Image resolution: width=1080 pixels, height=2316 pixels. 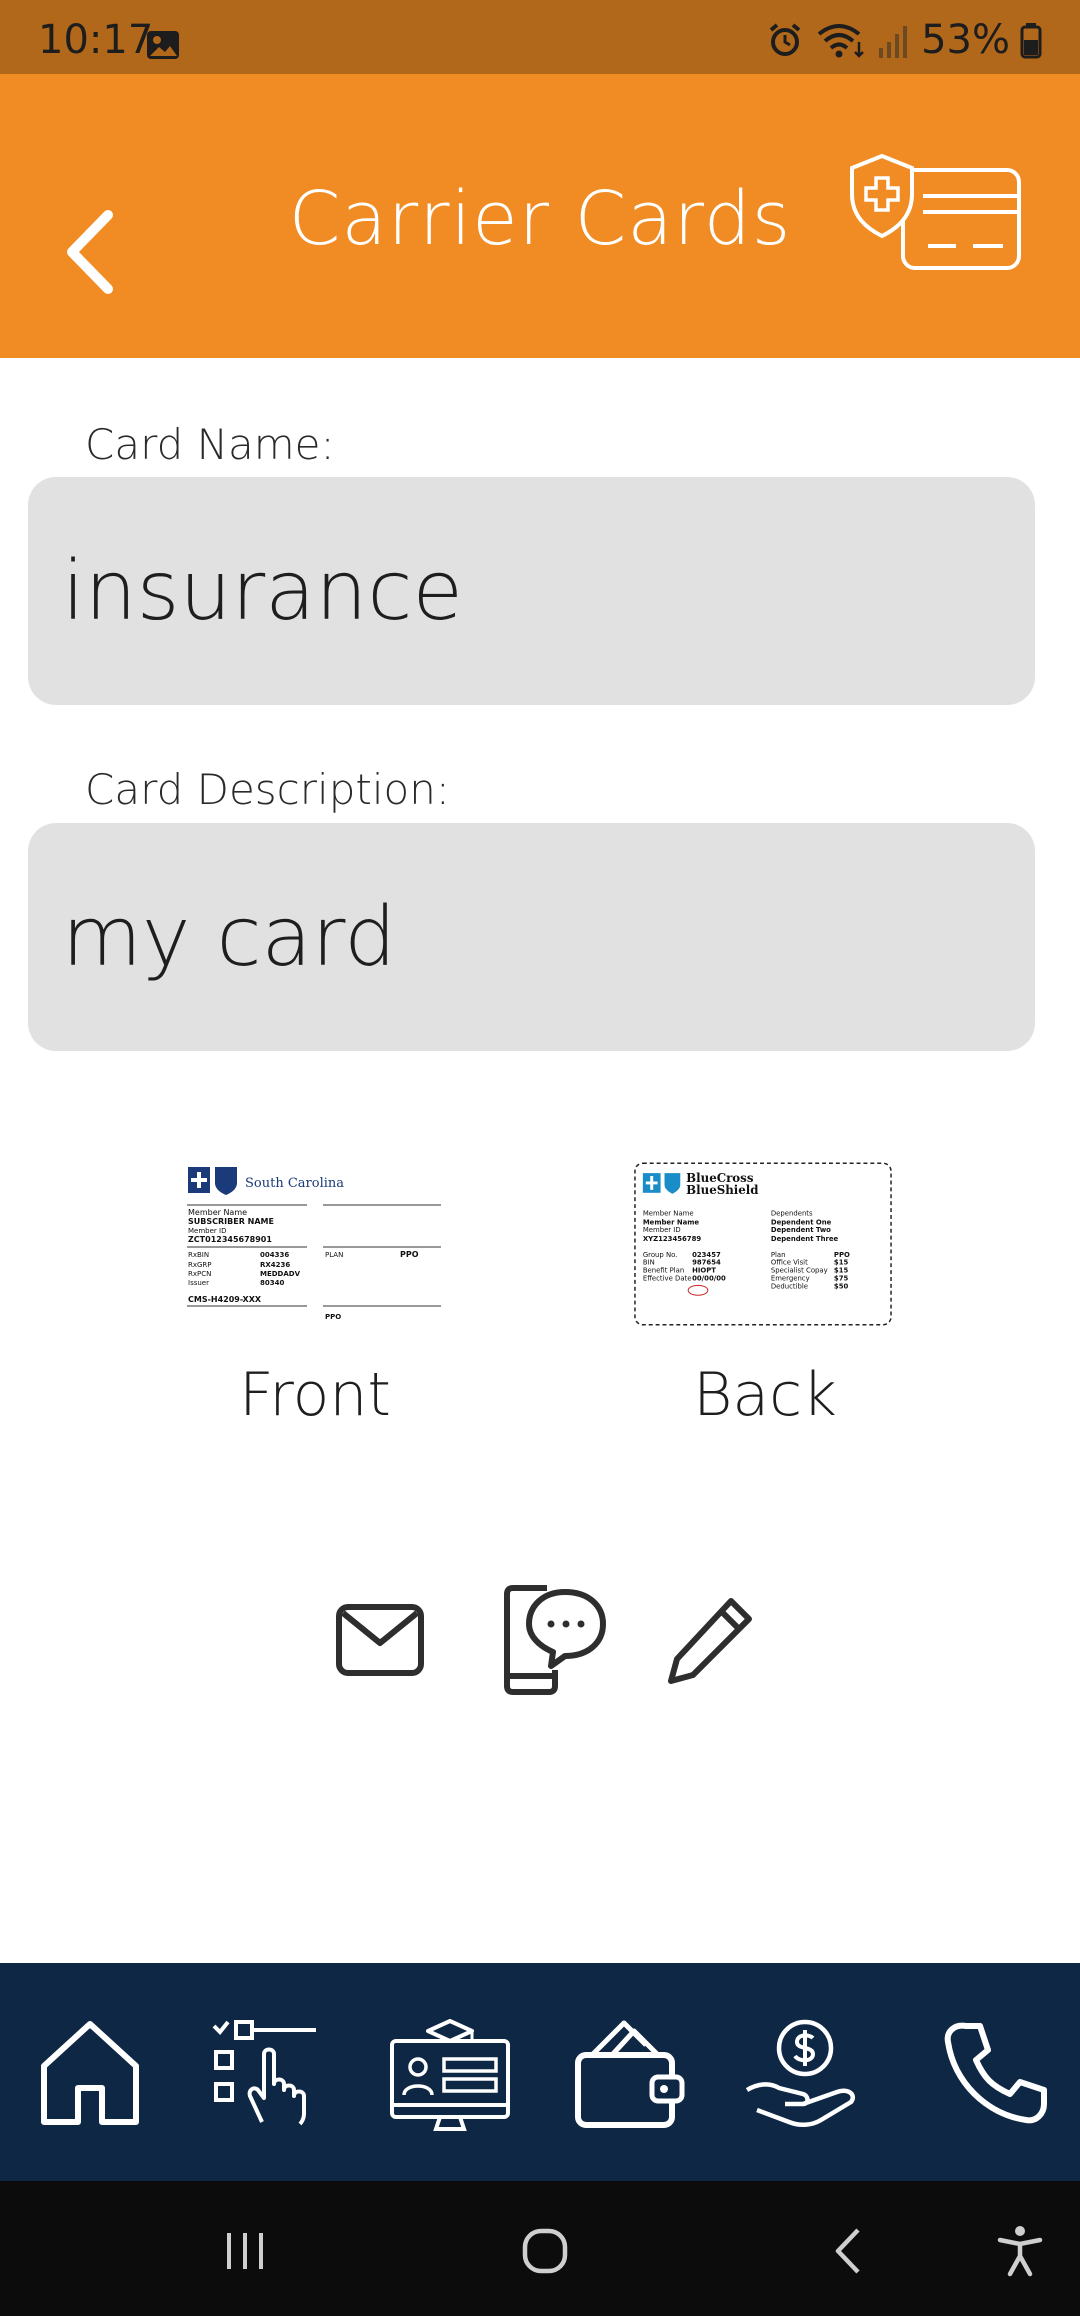 I want to click on recent-apps-button, so click(x=245, y=2251).